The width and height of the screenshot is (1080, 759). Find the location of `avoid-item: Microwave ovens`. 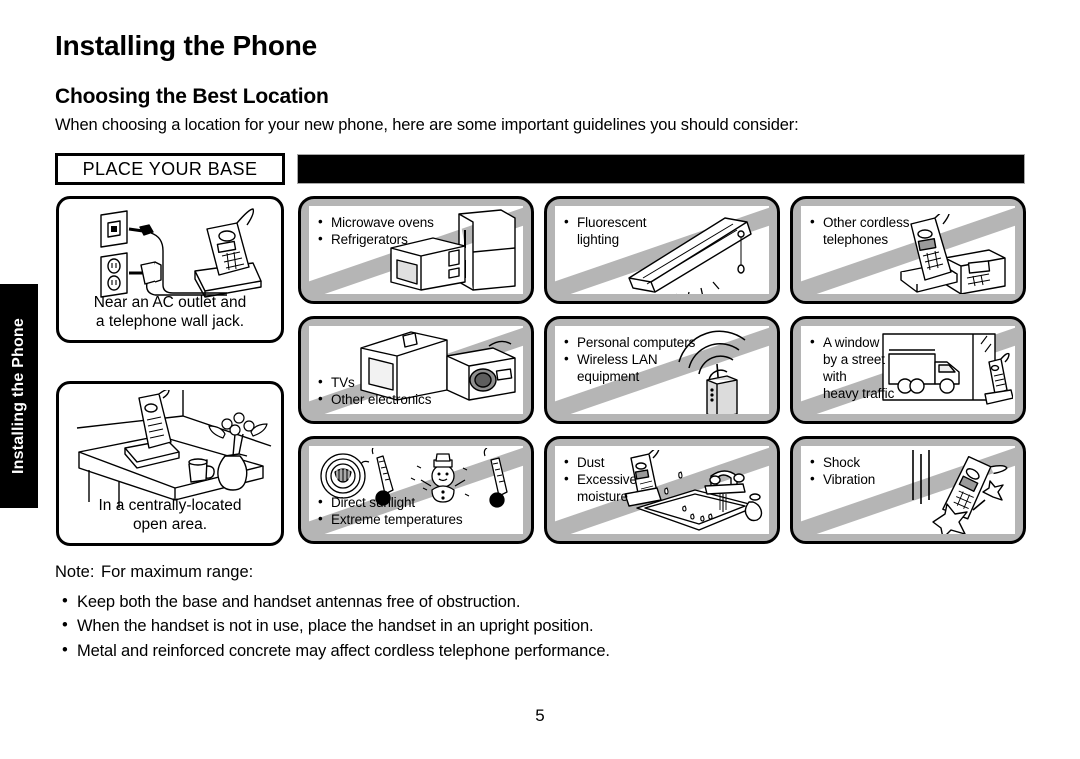

avoid-item: Microwave ovens is located at coordinates (376, 222).